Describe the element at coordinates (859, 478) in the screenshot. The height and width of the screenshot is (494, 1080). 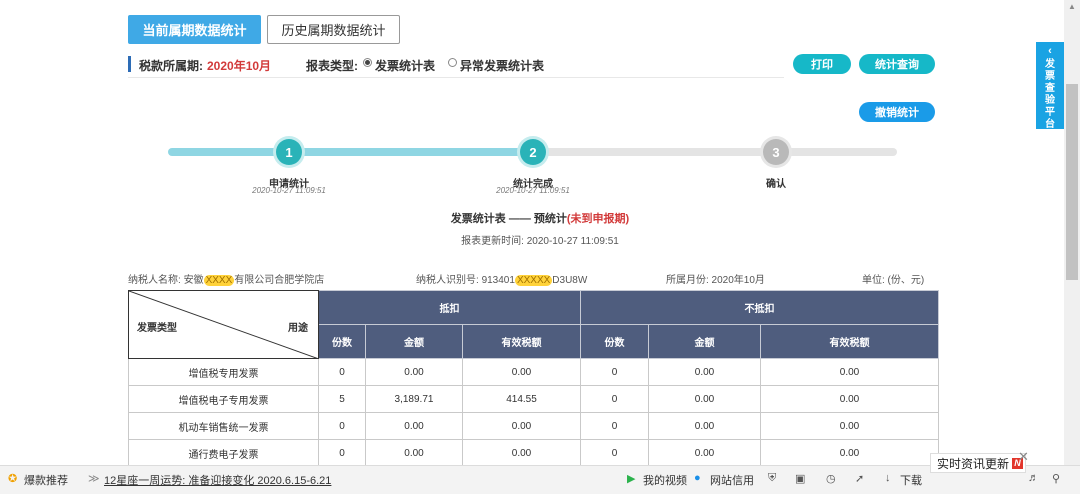
I see `rocket-icon: ➚` at that location.